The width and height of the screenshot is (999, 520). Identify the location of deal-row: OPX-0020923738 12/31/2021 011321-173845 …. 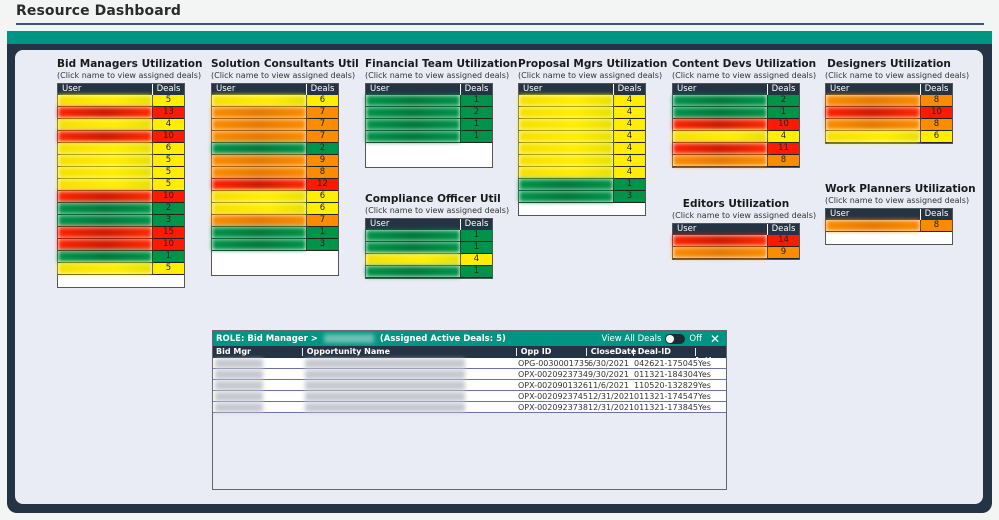
(469, 407).